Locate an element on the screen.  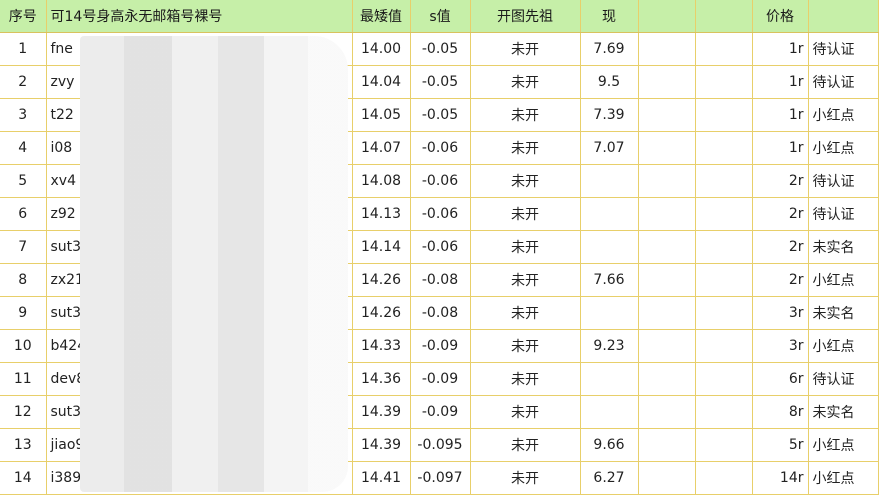
col-header-min-value: 最矮值 is located at coordinates (381, 16).